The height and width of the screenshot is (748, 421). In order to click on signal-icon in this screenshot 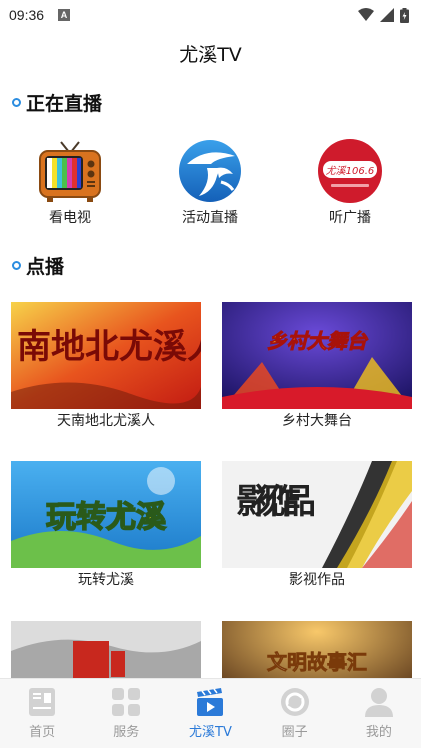, I will do `click(387, 15)`.